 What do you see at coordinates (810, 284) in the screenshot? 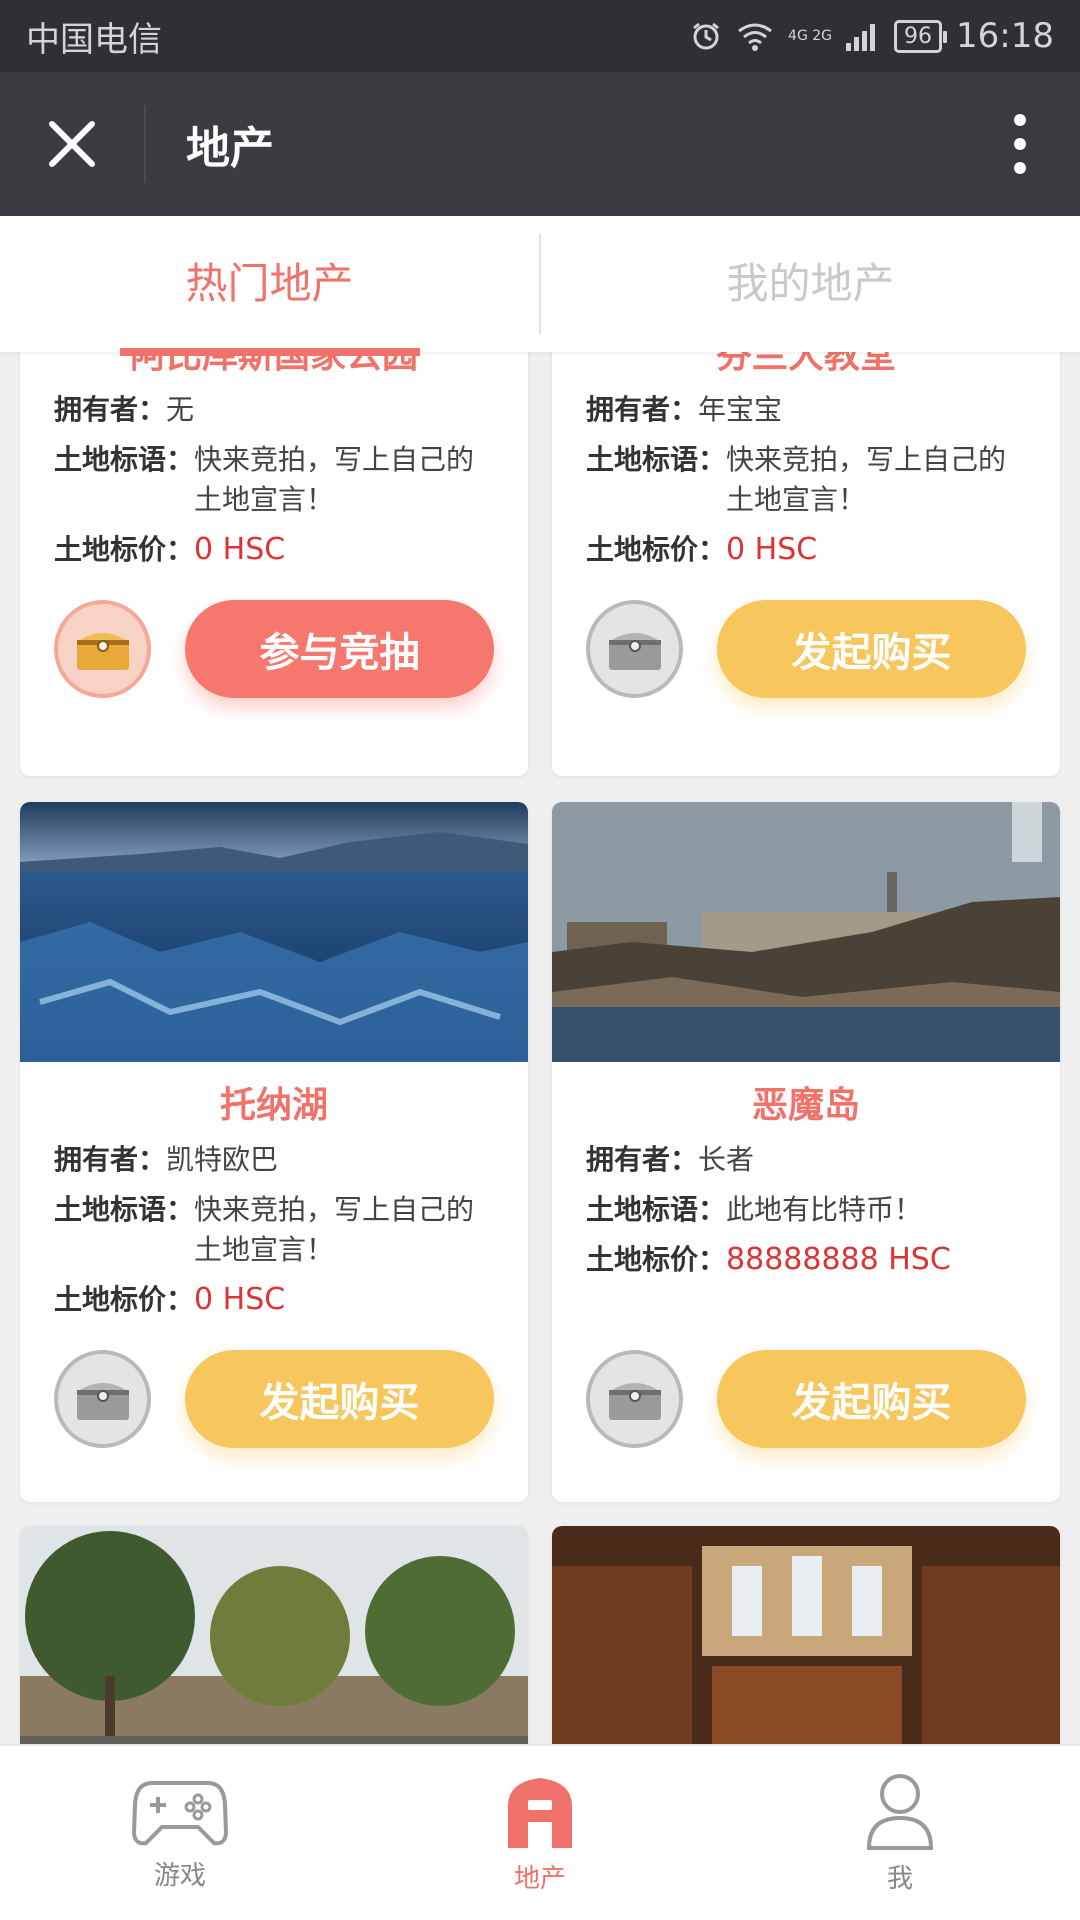
I see `tab-my-estate: 我的地产` at bounding box center [810, 284].